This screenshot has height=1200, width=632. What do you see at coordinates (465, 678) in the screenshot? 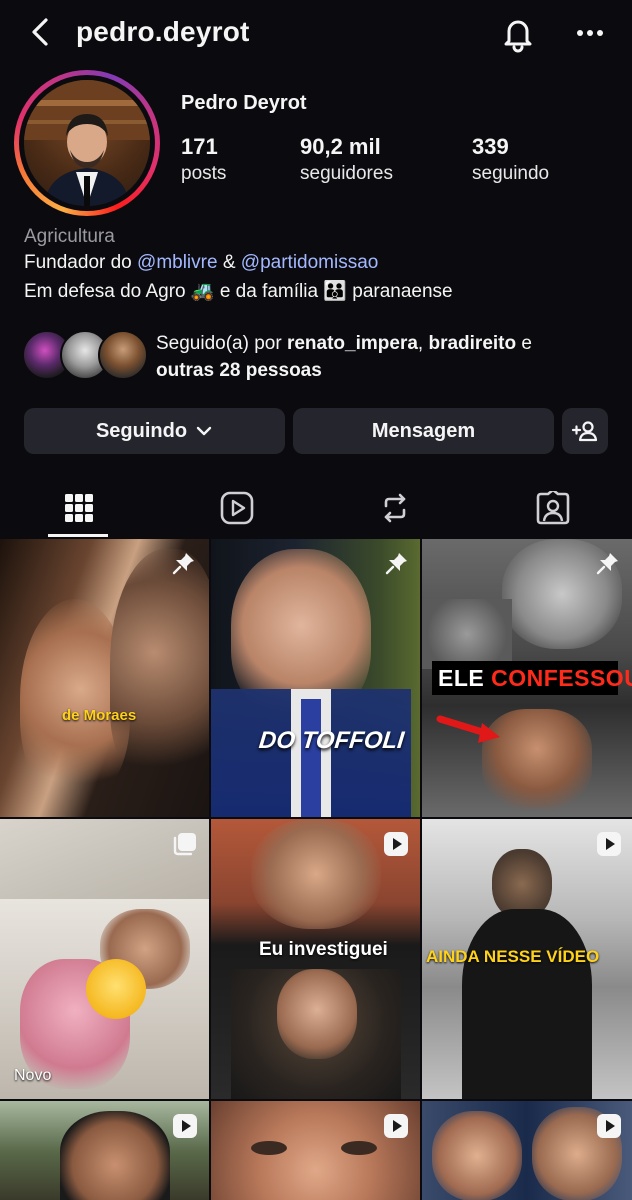
I see `caption-part: ELE` at bounding box center [465, 678].